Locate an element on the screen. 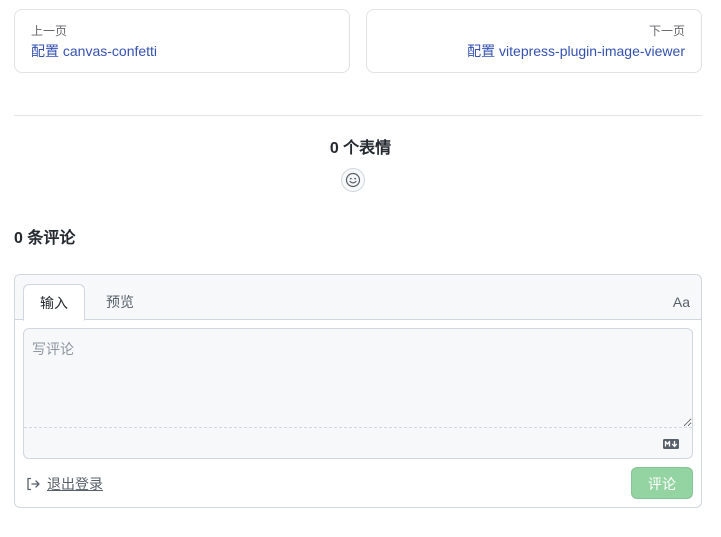 The image size is (721, 537). sign-out-icon is located at coordinates (33, 484).